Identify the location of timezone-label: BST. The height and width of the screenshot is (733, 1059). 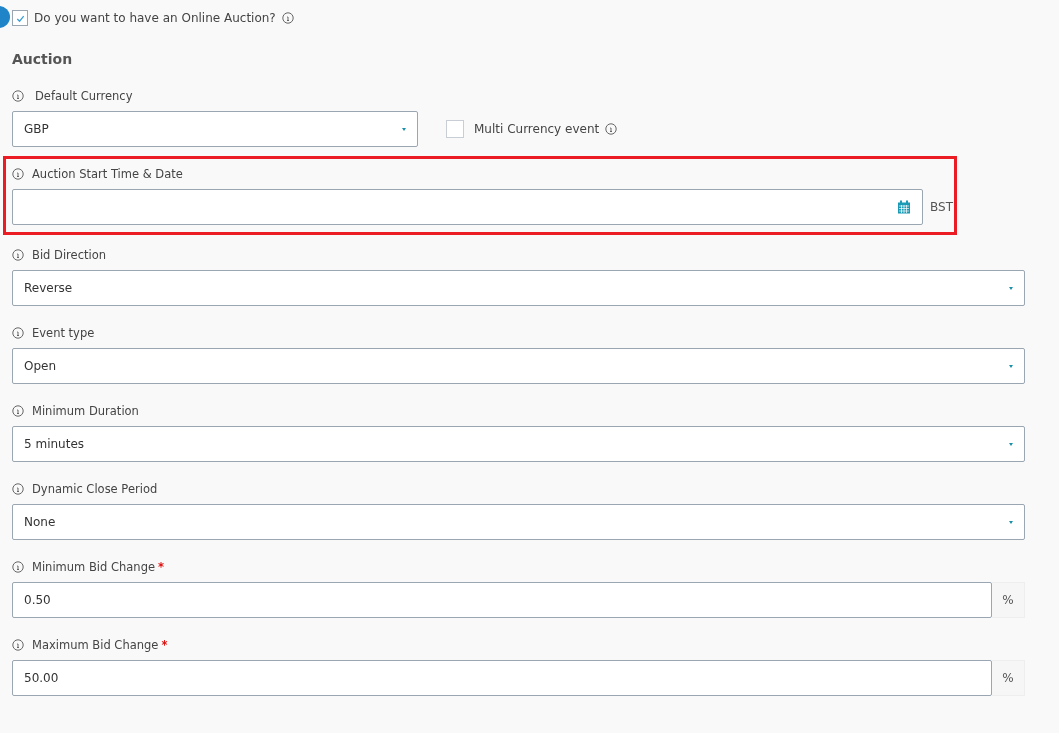
(941, 207).